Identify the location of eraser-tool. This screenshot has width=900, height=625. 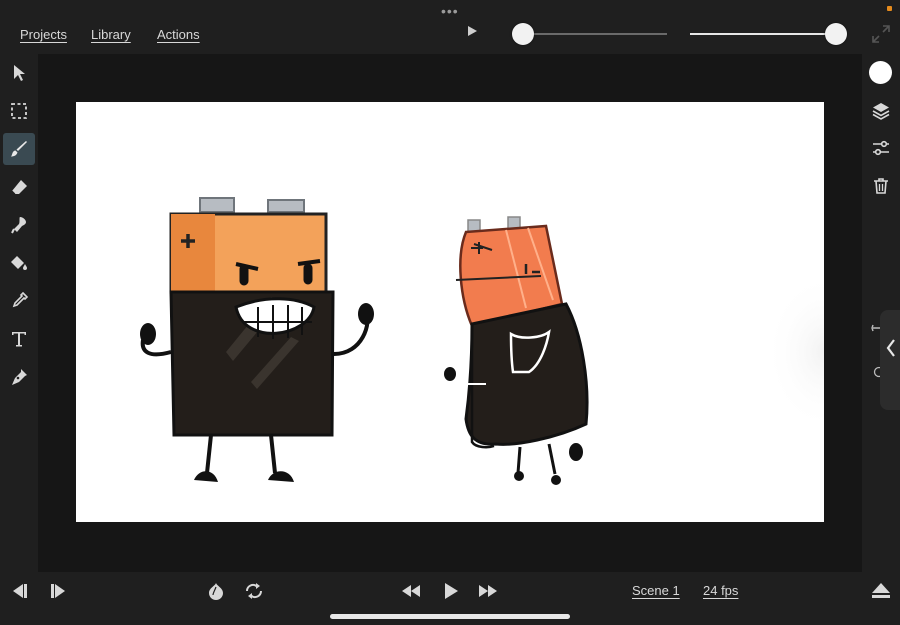
(19, 187).